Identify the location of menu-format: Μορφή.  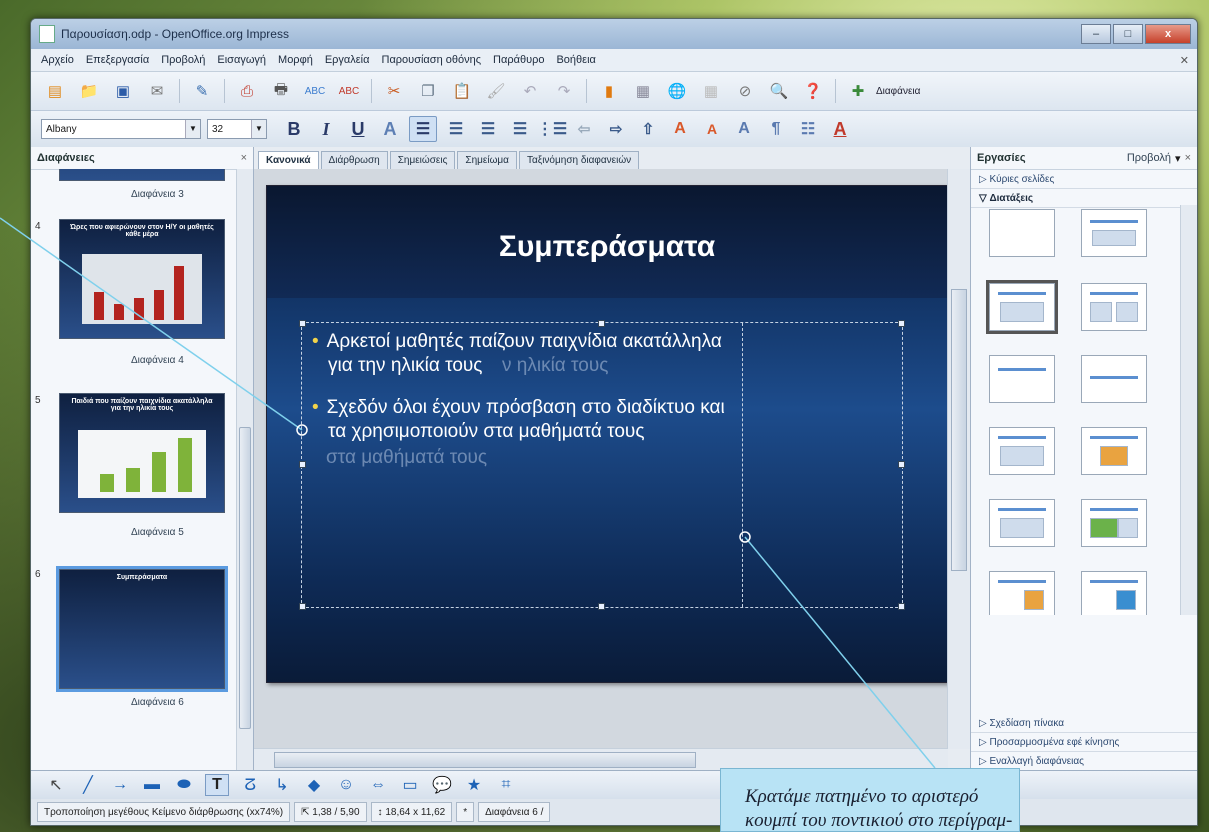
(295, 60).